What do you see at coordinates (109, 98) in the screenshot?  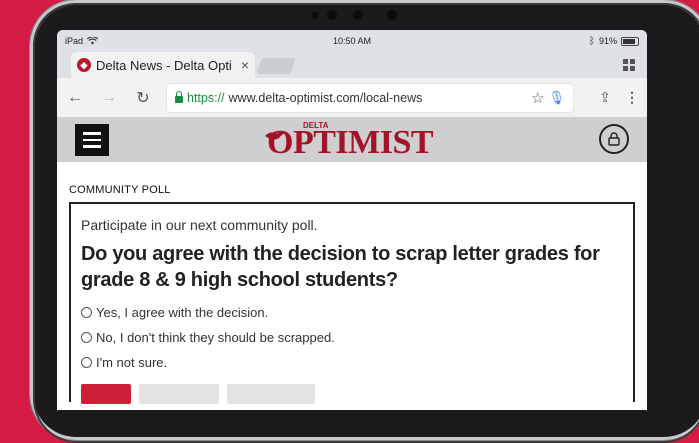 I see `forward-arrow-icon: →` at bounding box center [109, 98].